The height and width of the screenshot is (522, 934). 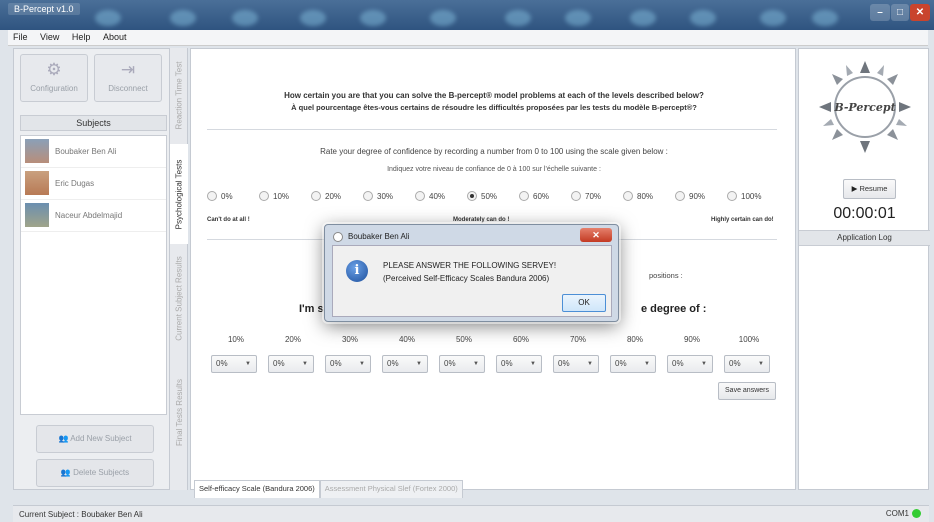 What do you see at coordinates (179, 298) in the screenshot?
I see `tab-current-subject-results: Current Subject Results` at bounding box center [179, 298].